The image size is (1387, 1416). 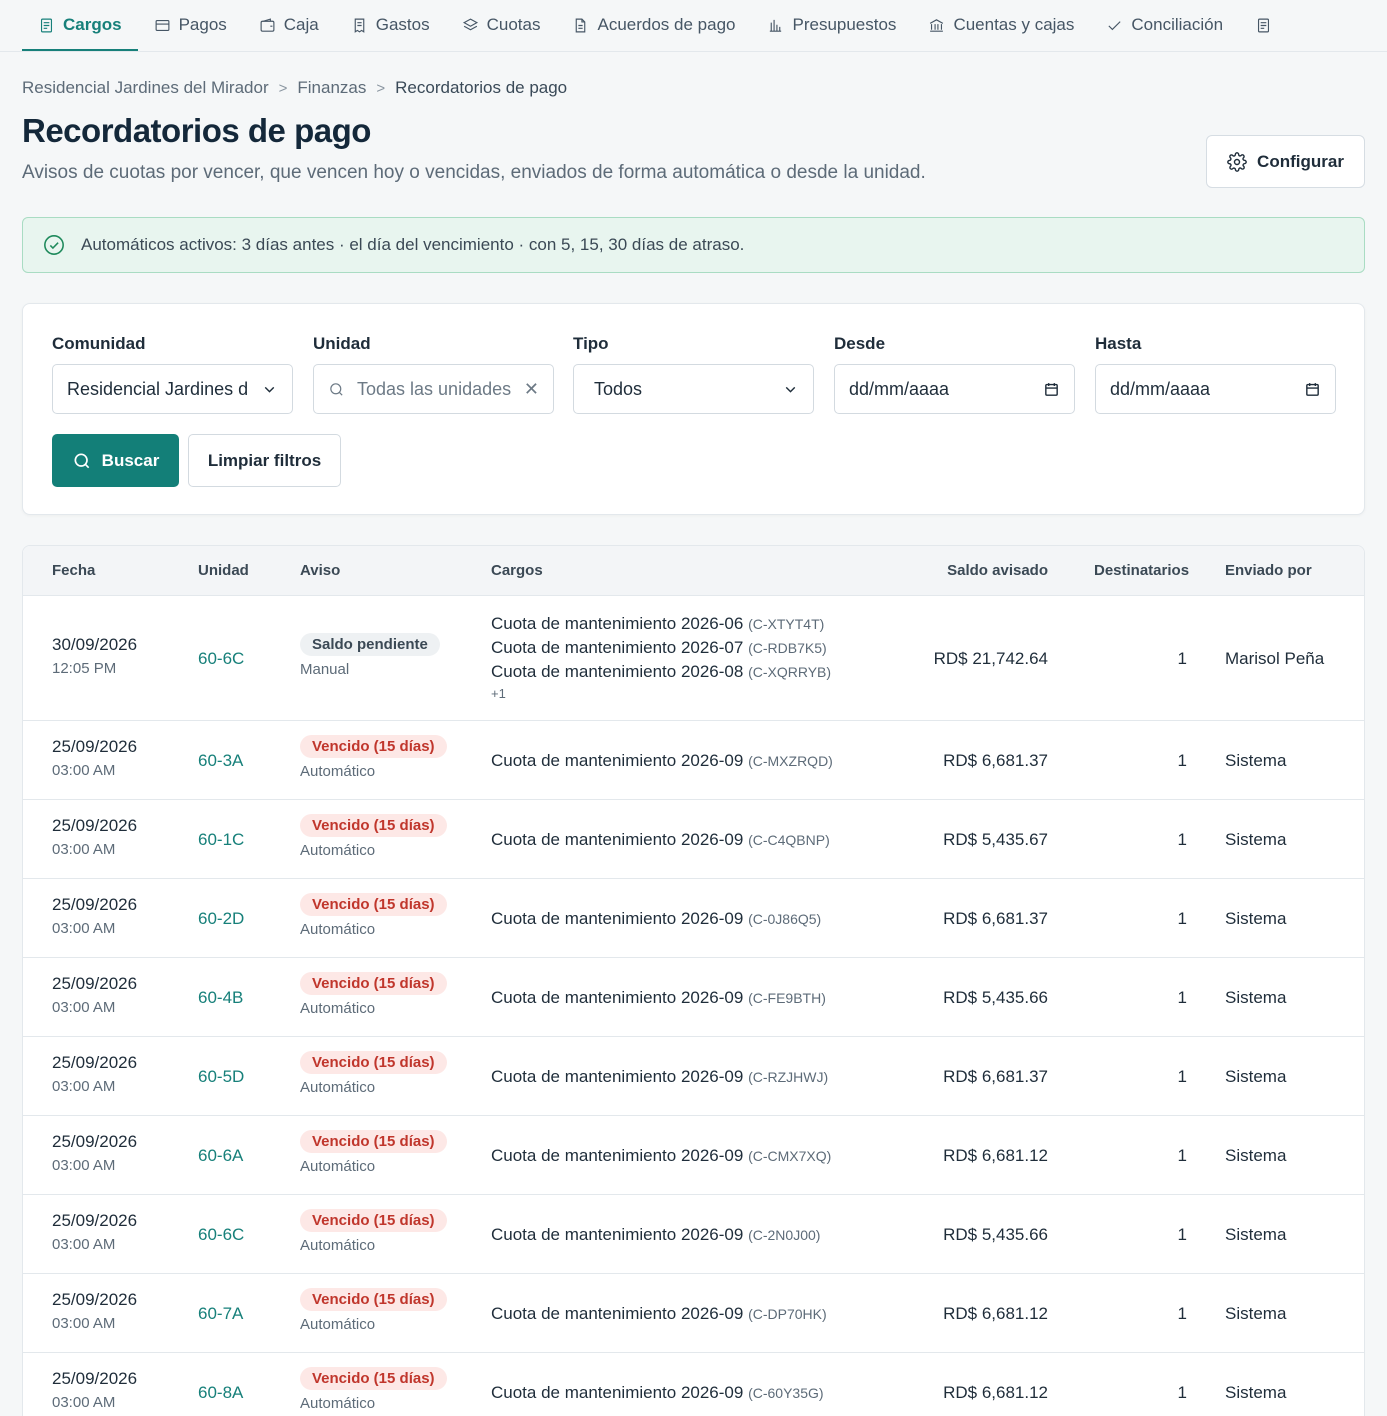 What do you see at coordinates (95, 644) in the screenshot?
I see `row-date: 30/09/2026` at bounding box center [95, 644].